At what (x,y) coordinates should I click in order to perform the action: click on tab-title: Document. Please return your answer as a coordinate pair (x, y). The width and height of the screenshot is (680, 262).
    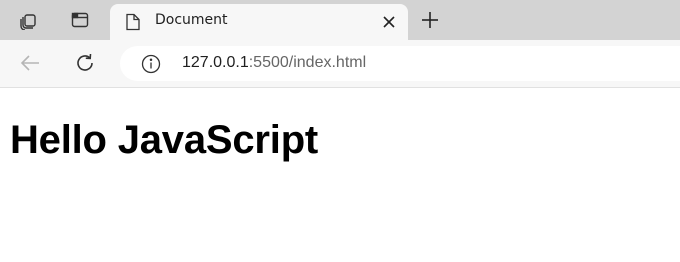
    Looking at the image, I should click on (191, 20).